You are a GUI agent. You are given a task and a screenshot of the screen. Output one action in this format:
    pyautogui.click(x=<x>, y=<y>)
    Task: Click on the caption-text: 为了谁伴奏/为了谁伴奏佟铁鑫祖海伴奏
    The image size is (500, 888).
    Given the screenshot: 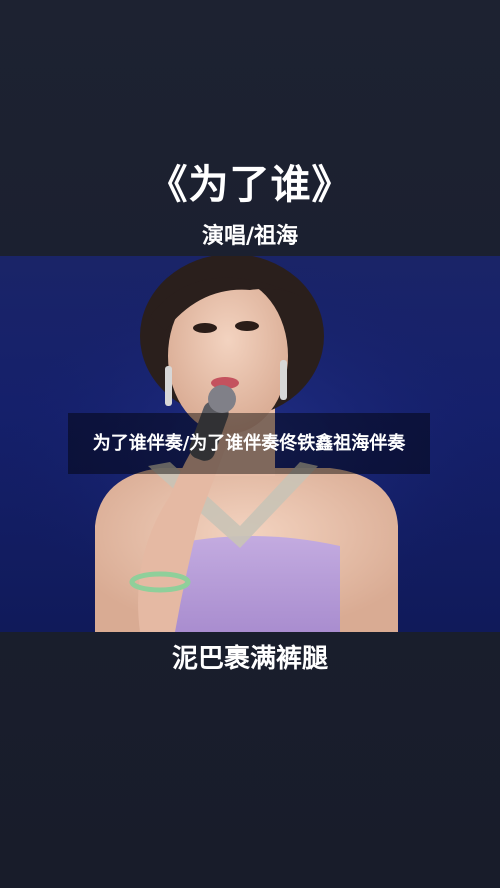 What is the action you would take?
    pyautogui.click(x=249, y=443)
    